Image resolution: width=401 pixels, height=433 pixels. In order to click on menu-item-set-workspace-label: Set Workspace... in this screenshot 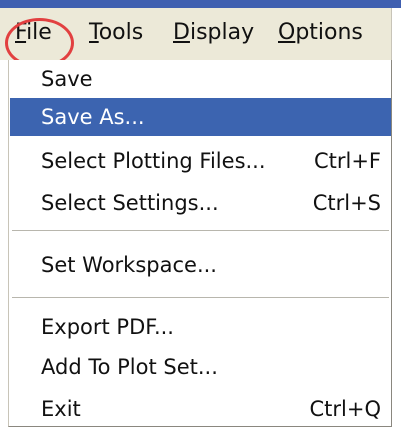, I will do `click(129, 265)`.